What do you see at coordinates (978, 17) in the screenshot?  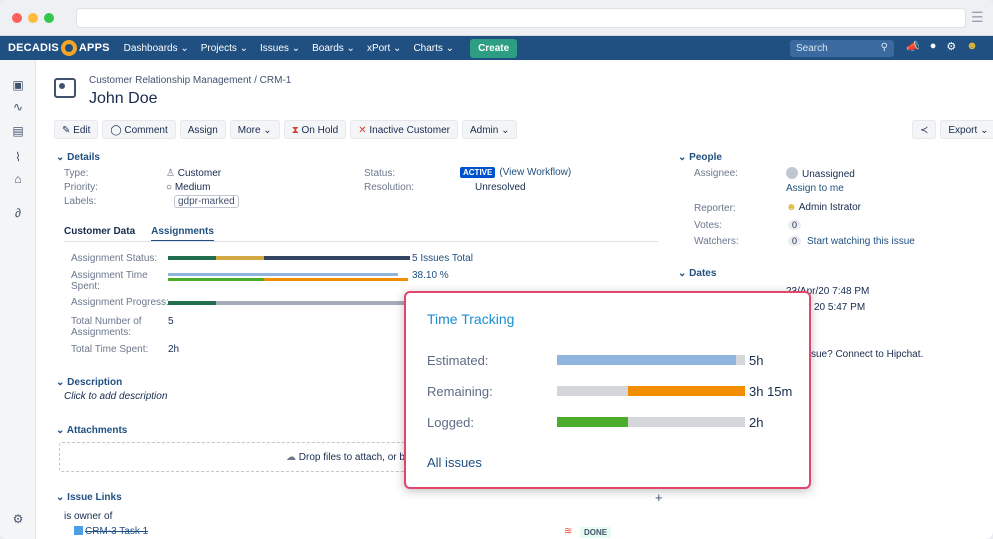 I see `menu-icon: ☰` at bounding box center [978, 17].